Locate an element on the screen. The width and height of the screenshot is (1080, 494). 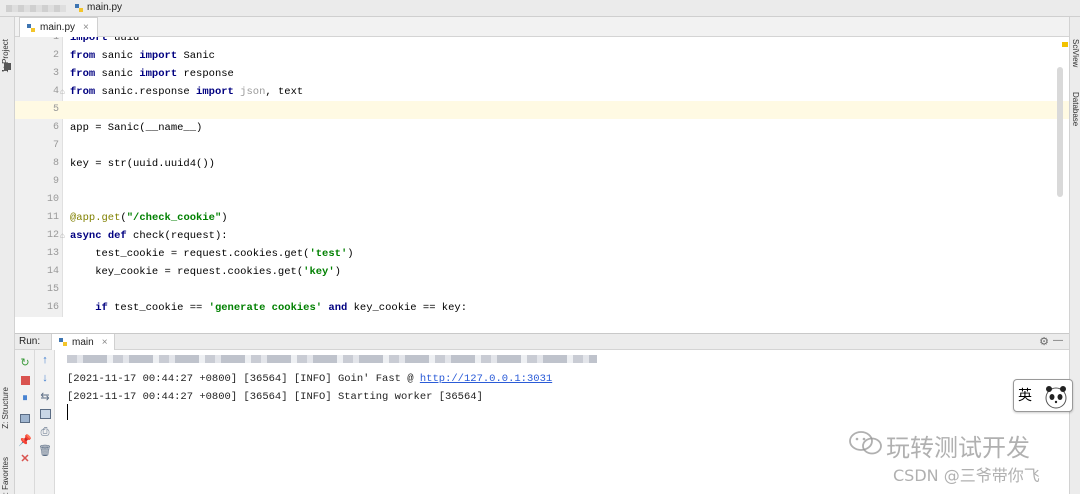
ime-language-indicator: 英 is located at coordinates (1025, 395).